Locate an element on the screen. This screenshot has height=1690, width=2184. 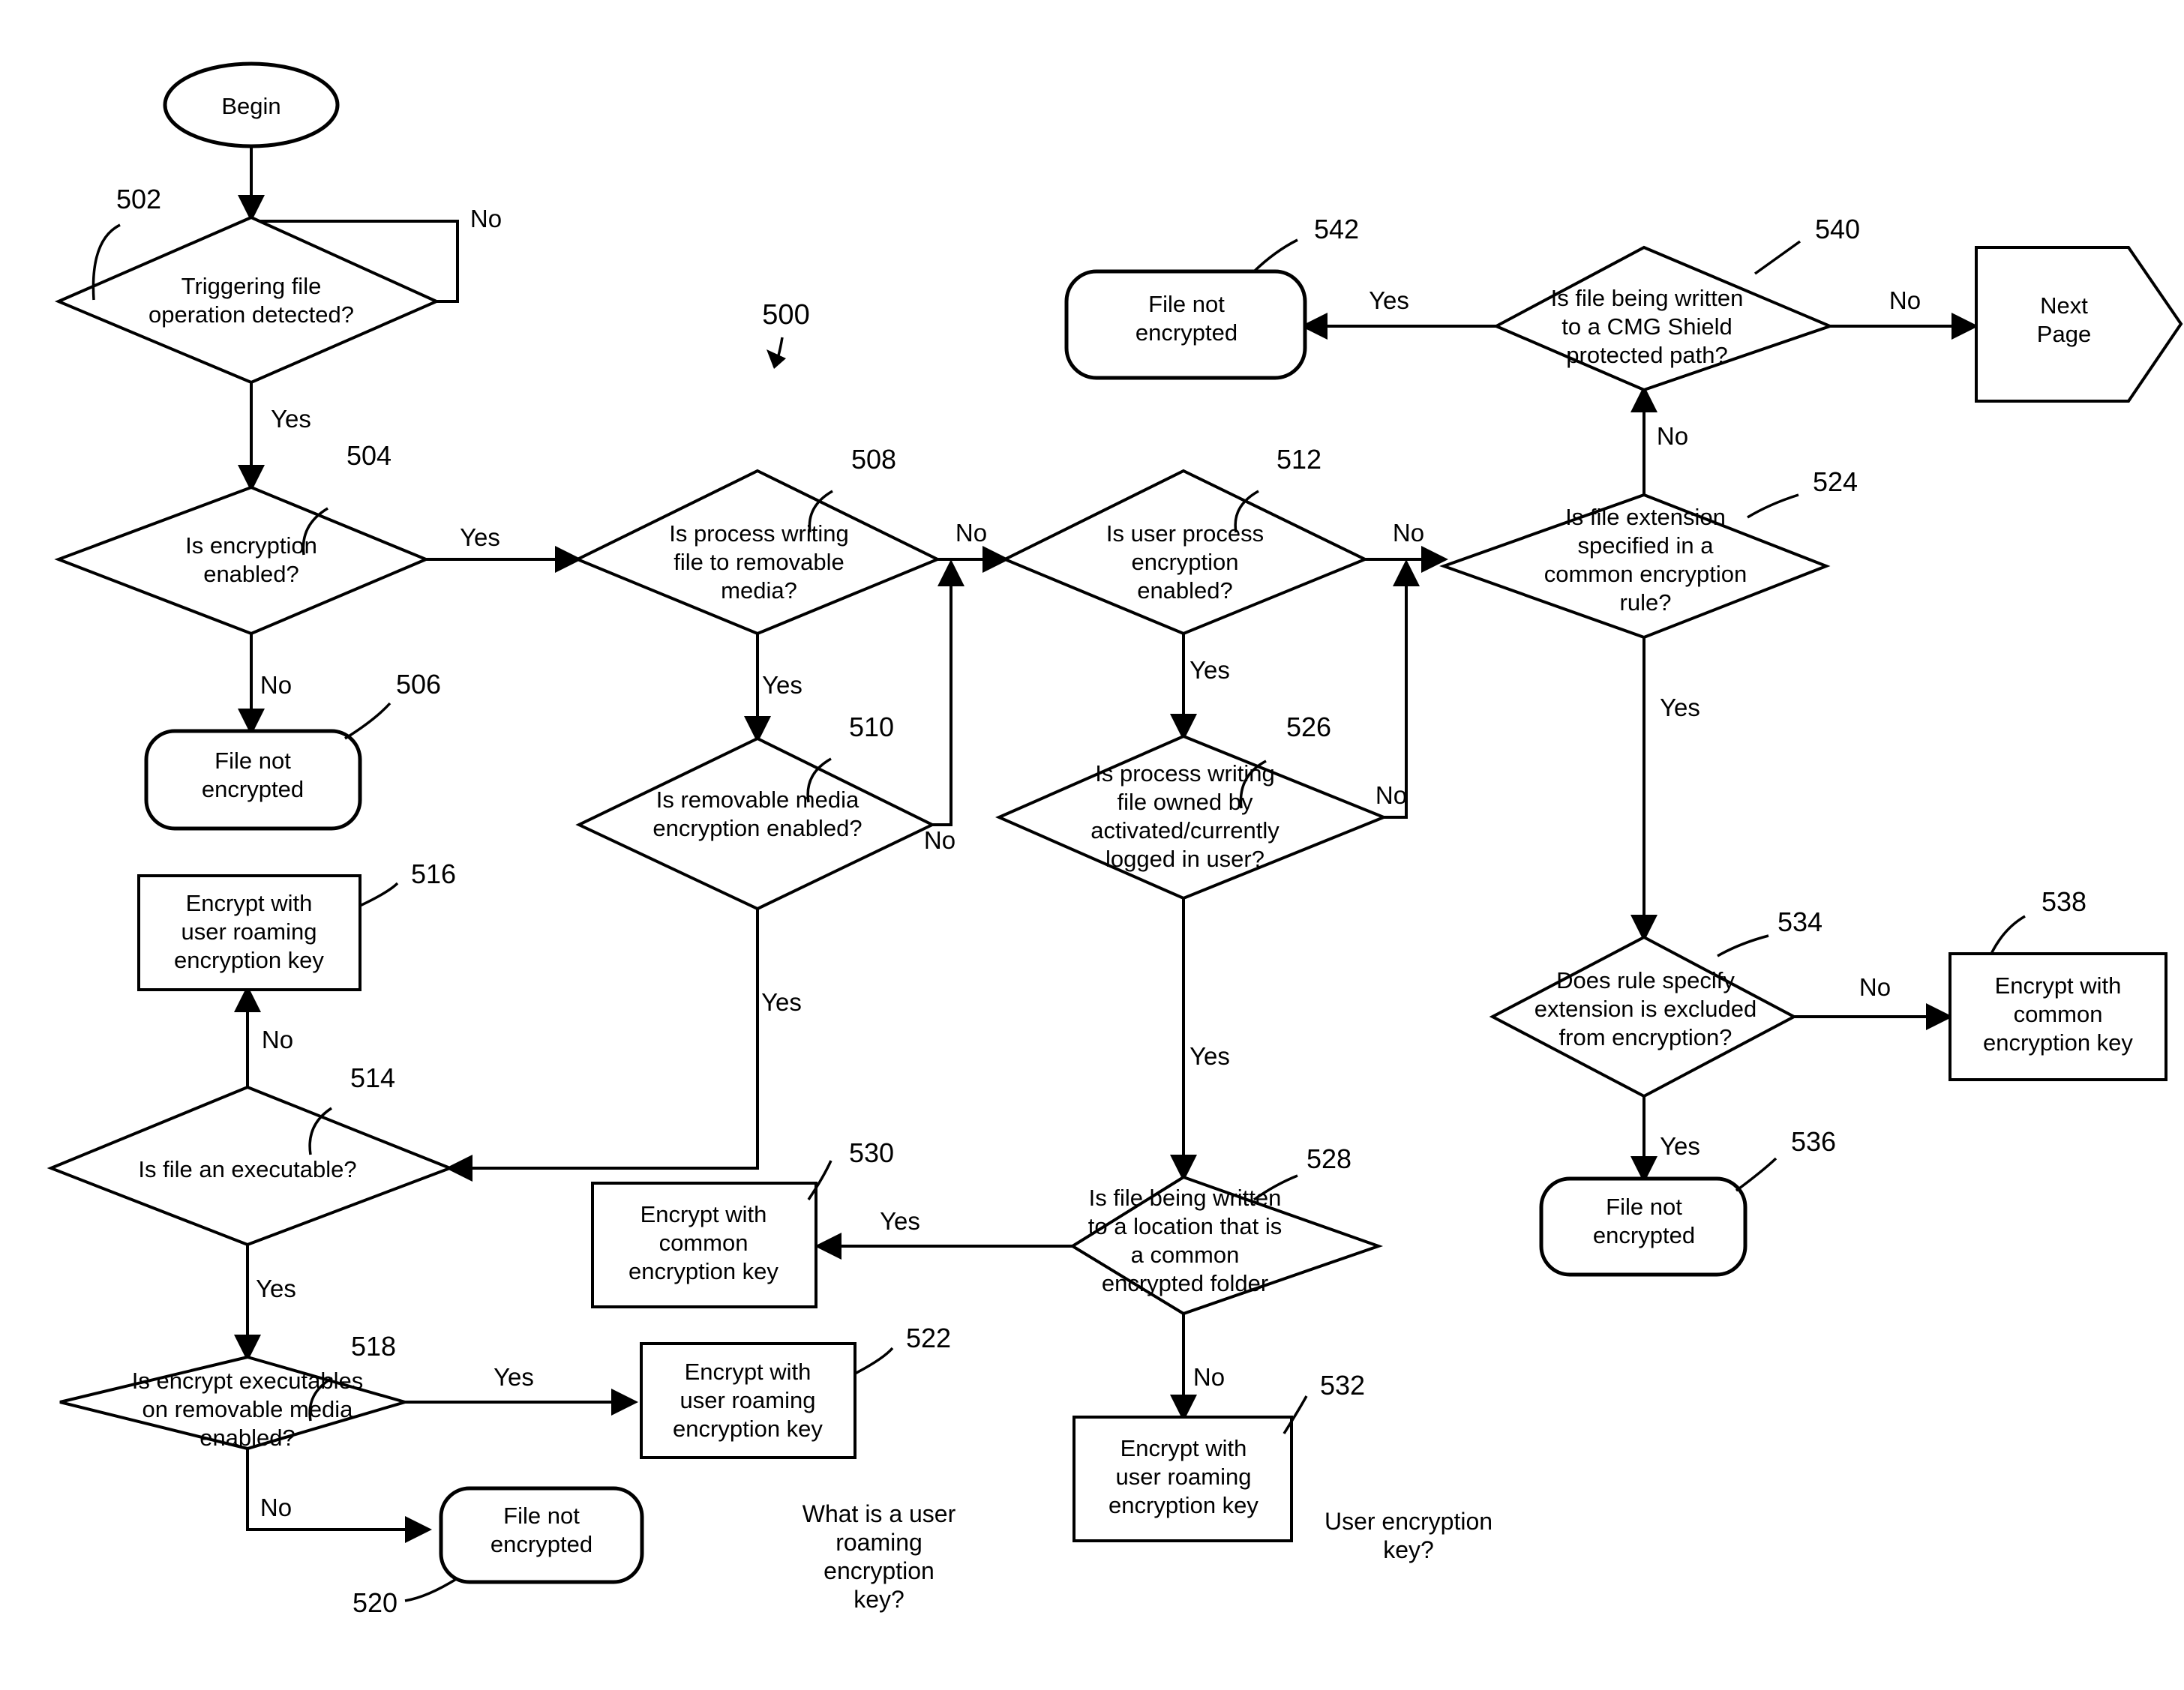
label-540-no: No is located at coordinates (1905, 300).